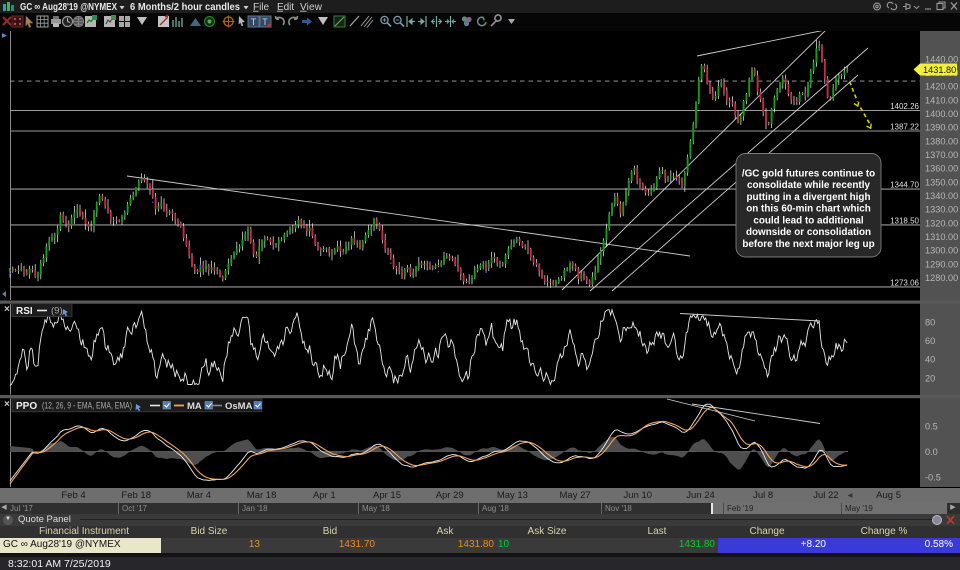  Describe the element at coordinates (941, 196) in the screenshot. I see `svg-text: 1340.00` at that location.